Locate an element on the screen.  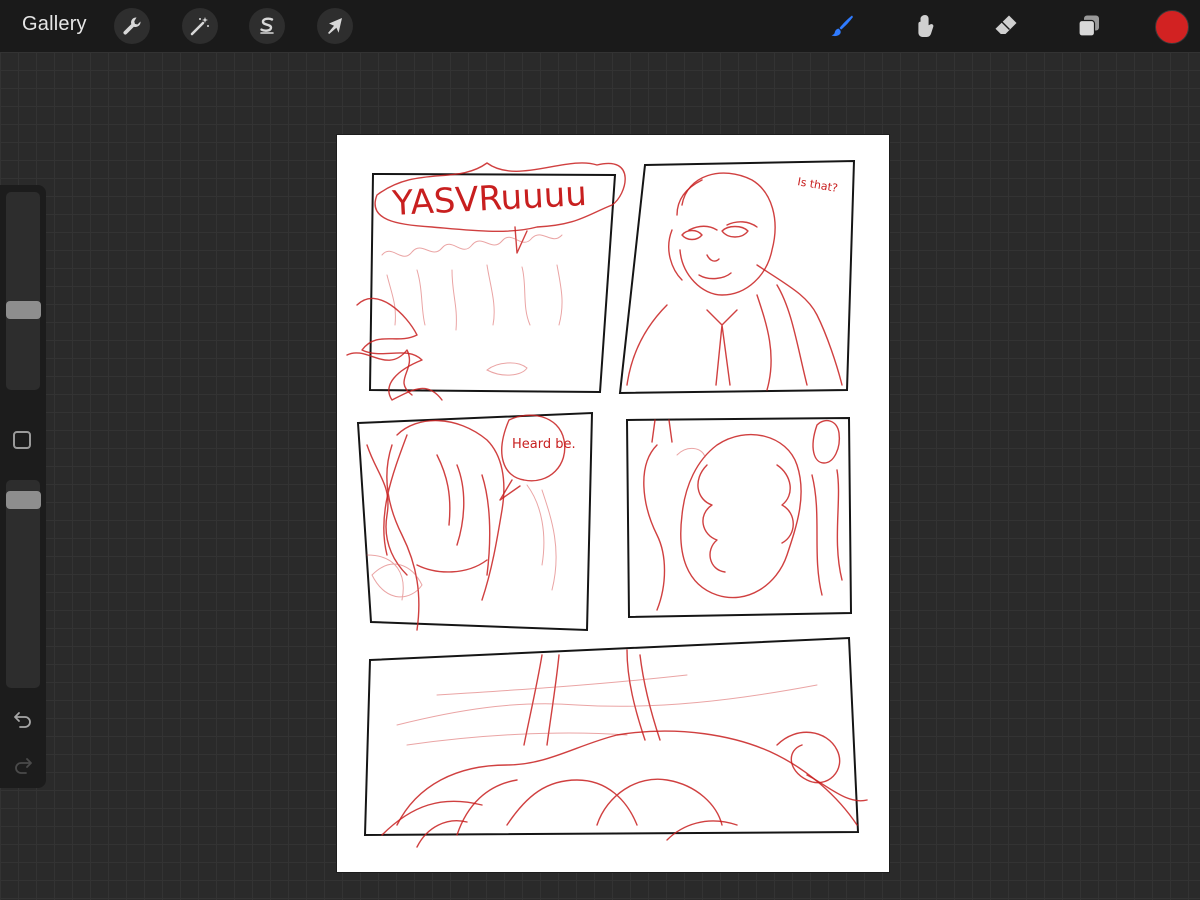
smudge-button is located at coordinates (925, 26).